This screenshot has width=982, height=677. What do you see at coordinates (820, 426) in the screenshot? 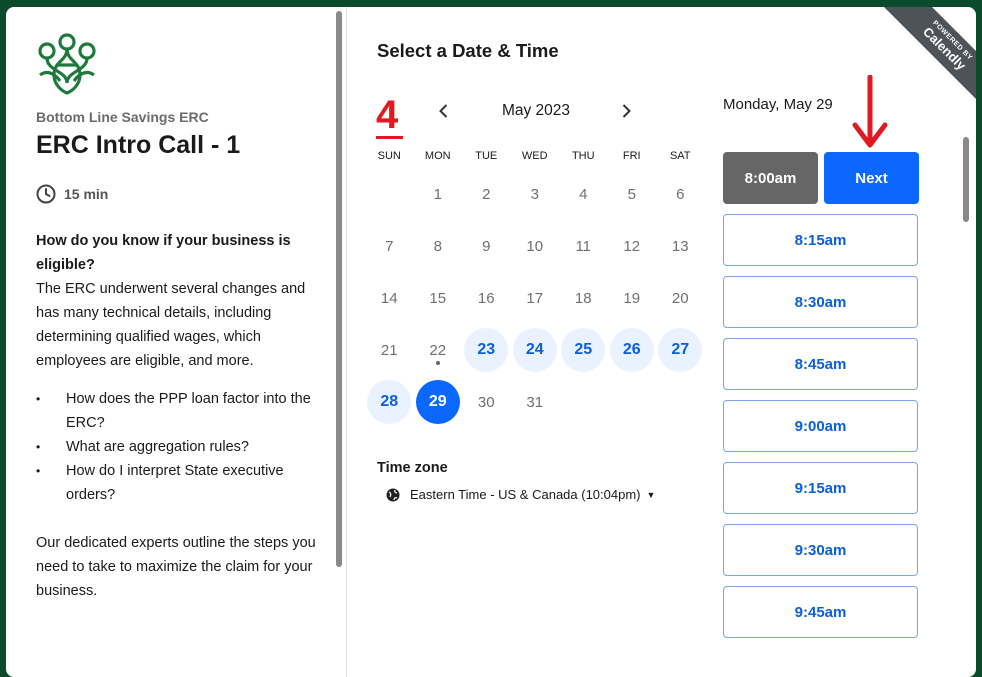
I see `time-slot-button: 9:00am` at bounding box center [820, 426].